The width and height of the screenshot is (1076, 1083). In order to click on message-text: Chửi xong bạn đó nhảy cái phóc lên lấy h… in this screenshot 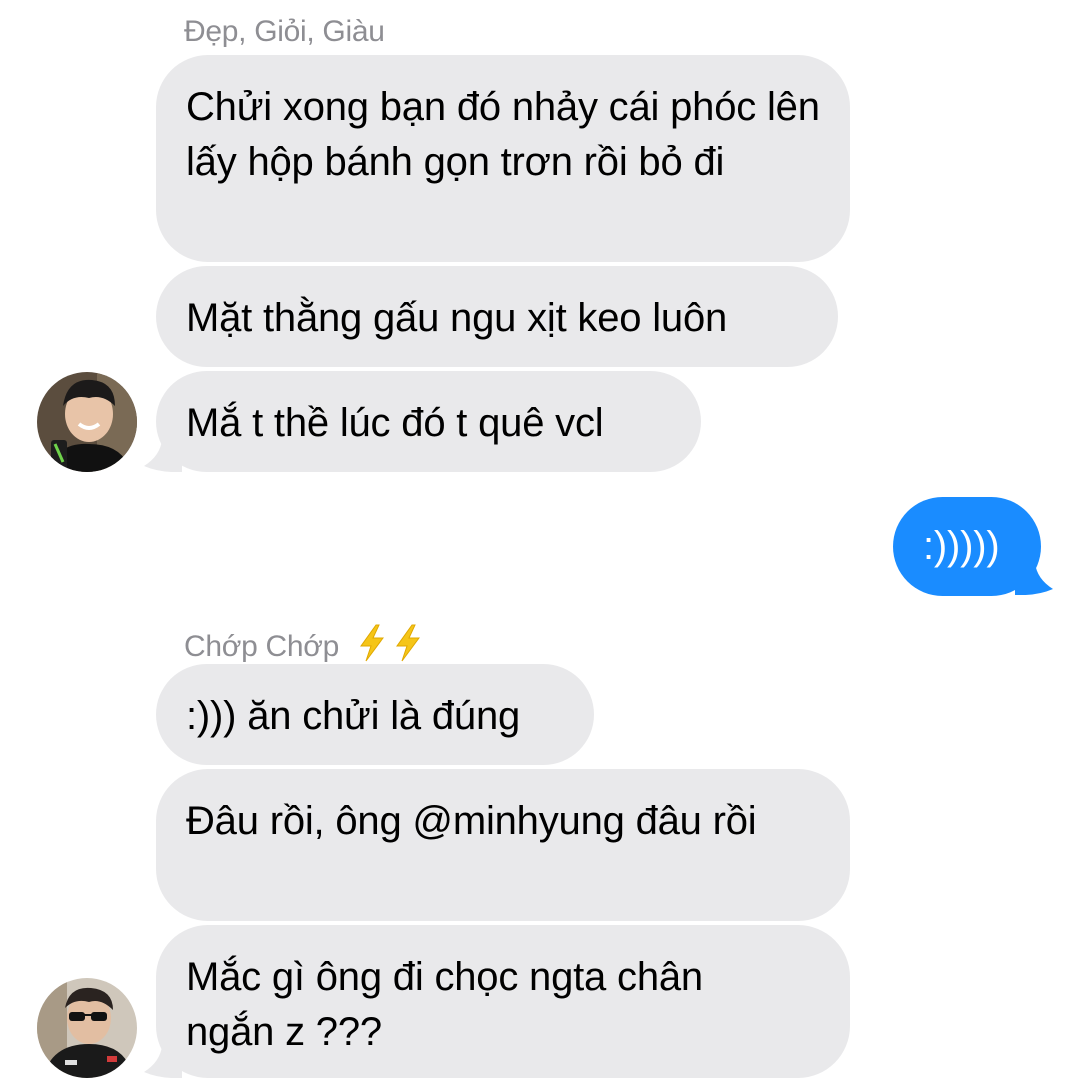, I will do `click(503, 134)`.